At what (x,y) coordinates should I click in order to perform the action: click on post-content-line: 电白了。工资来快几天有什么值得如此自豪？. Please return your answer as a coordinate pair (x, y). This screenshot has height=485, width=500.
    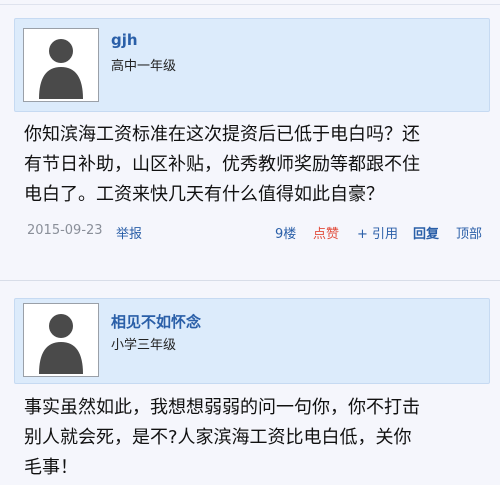
    Looking at the image, I should click on (204, 194).